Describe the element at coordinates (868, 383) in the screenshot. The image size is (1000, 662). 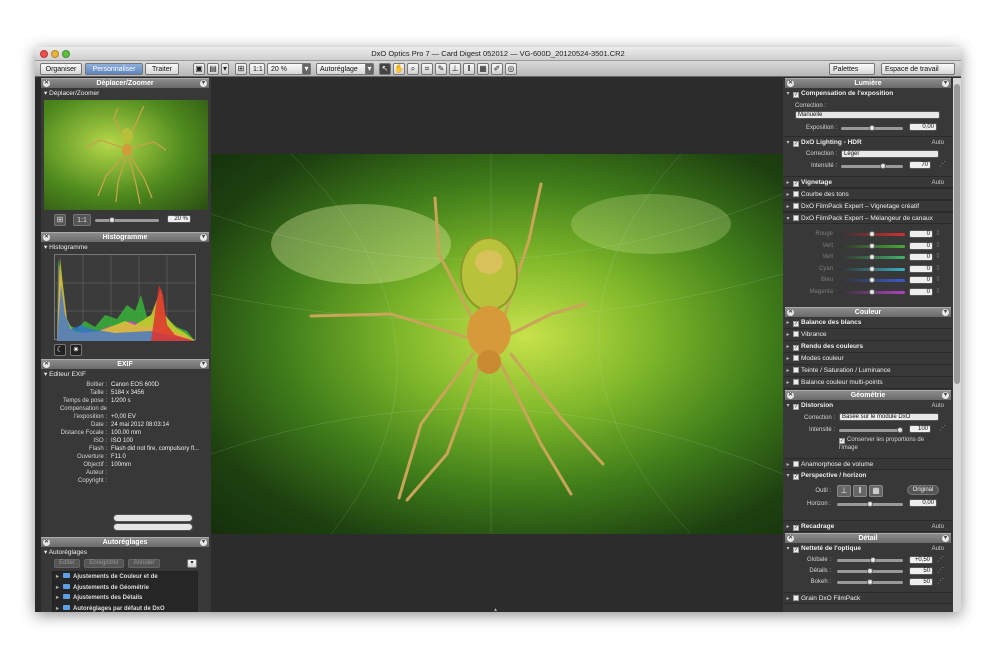
I see `couleur-row: ▸ Balance couleur multi-points` at that location.